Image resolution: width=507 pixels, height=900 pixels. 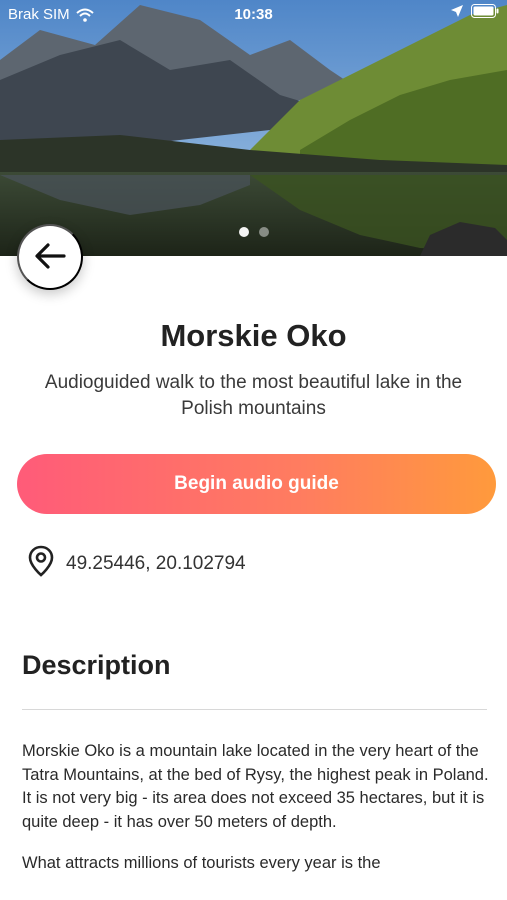 I want to click on coordinates-row: 49.25446, 20.102794, so click(x=137, y=564).